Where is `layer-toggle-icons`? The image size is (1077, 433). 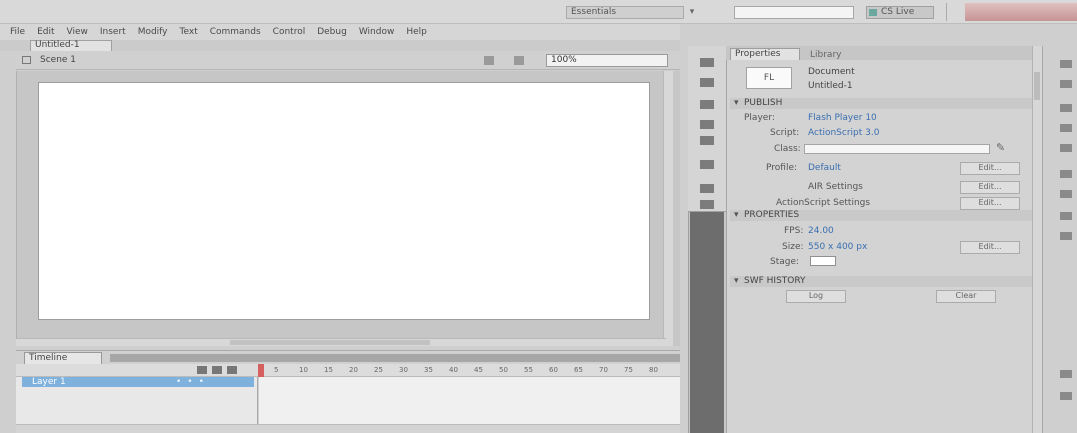
layer-toggle-icons is located at coordinates (225, 370).